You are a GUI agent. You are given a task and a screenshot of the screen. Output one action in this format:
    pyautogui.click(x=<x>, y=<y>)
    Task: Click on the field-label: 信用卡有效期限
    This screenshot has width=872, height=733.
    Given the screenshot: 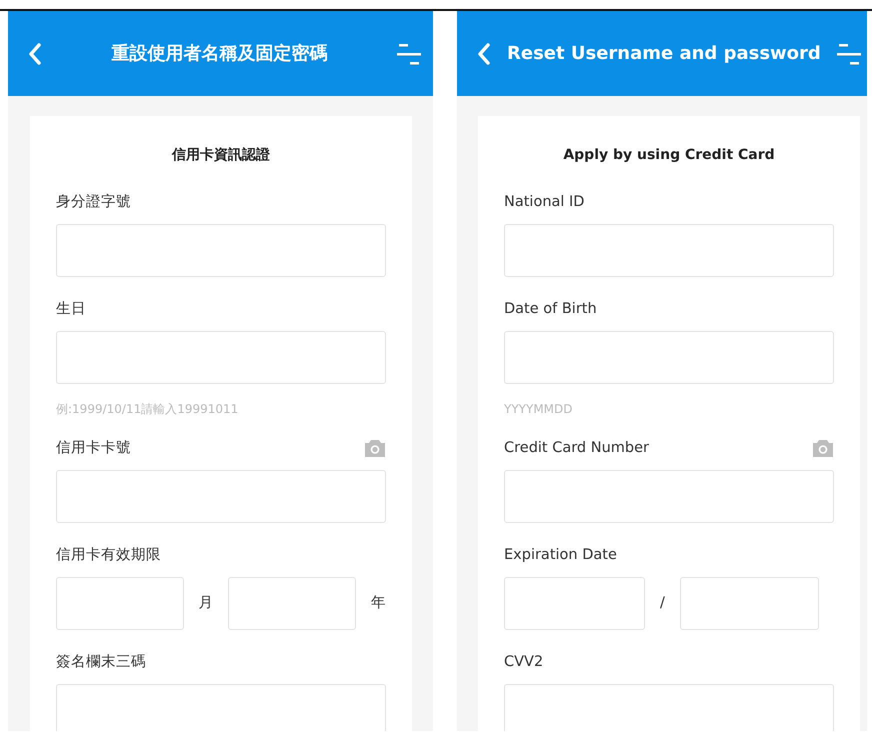 What is the action you would take?
    pyautogui.click(x=108, y=555)
    